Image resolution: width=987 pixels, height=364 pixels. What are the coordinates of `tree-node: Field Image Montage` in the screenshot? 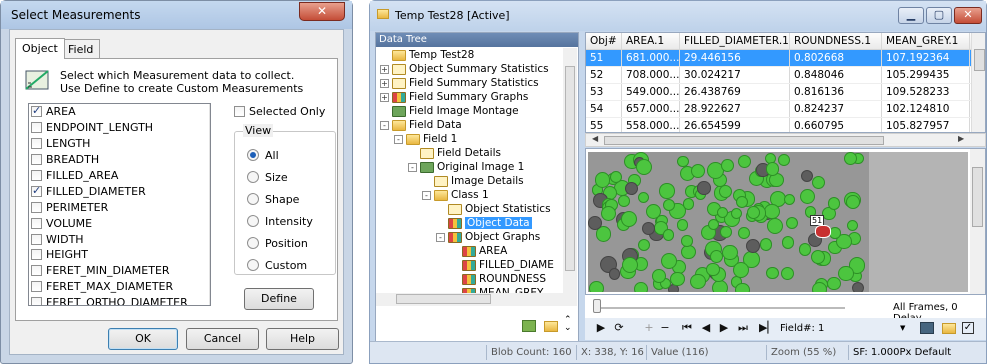 It's located at (449, 111).